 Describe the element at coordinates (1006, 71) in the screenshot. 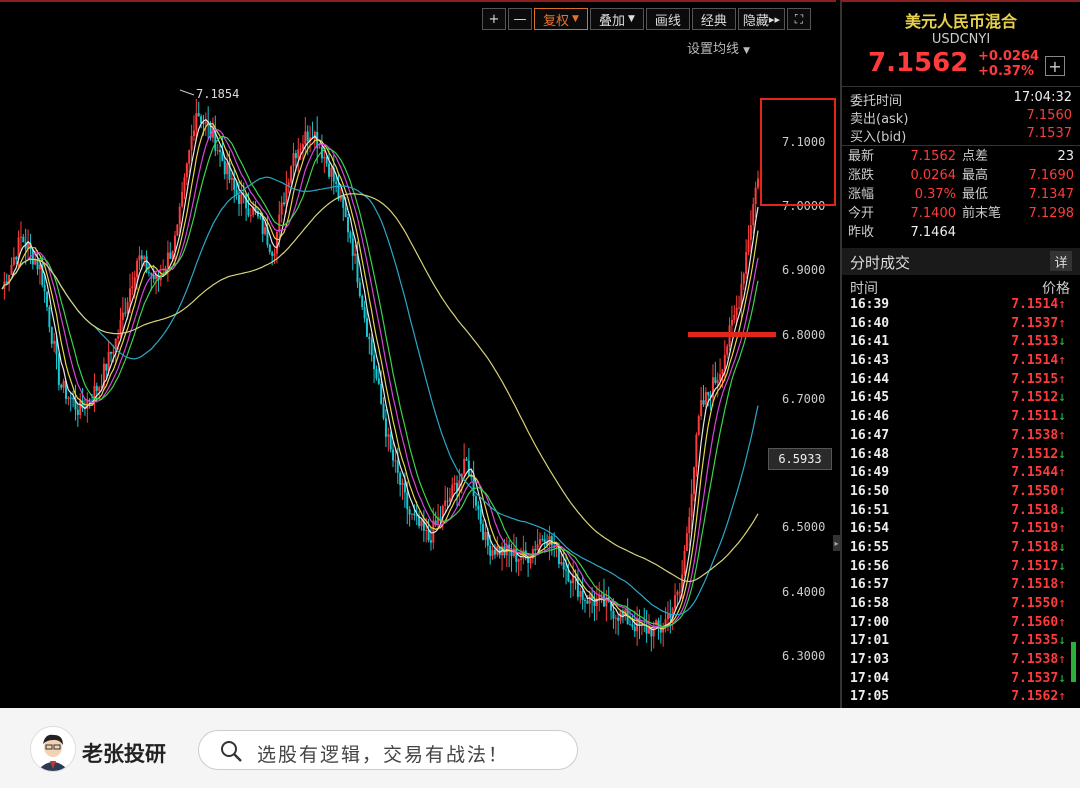

I see `change-percent: +0.37%` at that location.